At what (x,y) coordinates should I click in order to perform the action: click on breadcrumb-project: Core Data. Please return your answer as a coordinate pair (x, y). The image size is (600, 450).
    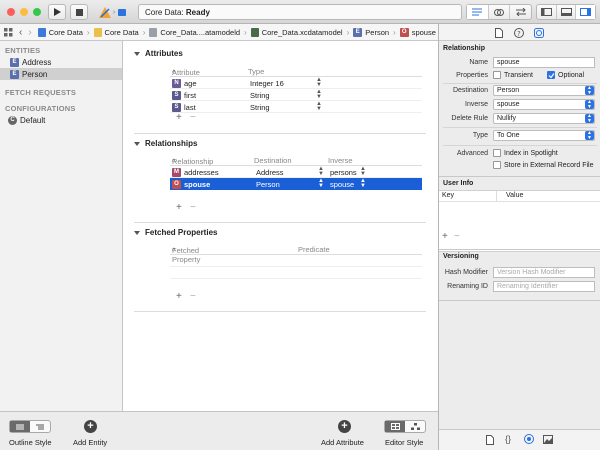
    Looking at the image, I should click on (60, 32).